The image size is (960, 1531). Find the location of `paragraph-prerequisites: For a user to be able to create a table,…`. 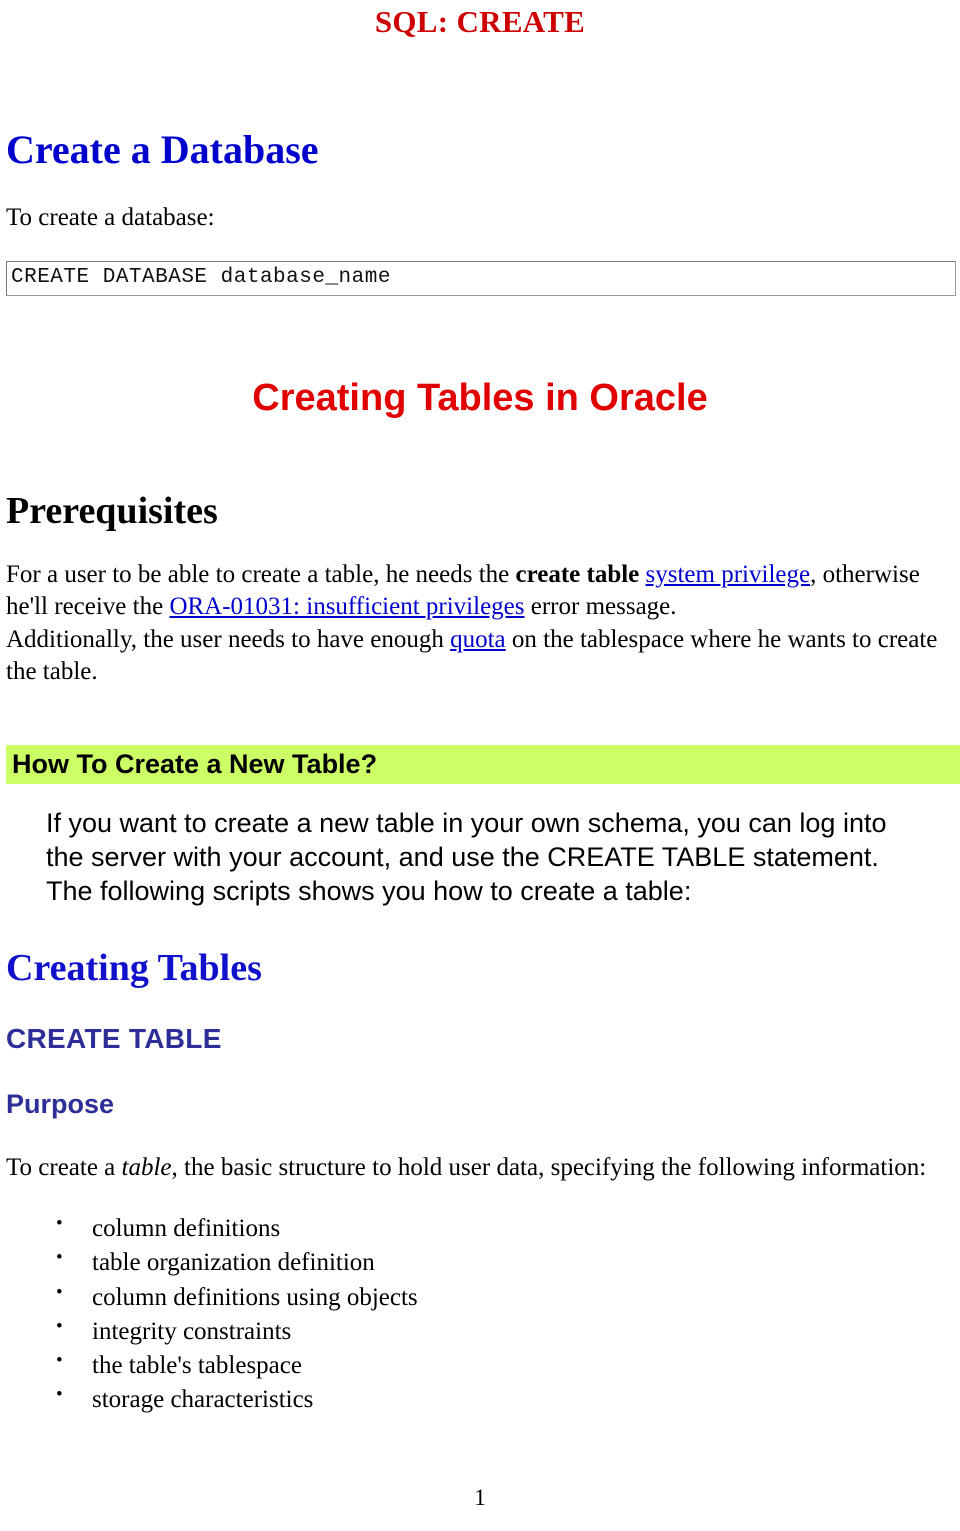

paragraph-prerequisites: For a user to be able to create a table,… is located at coordinates (480, 624).